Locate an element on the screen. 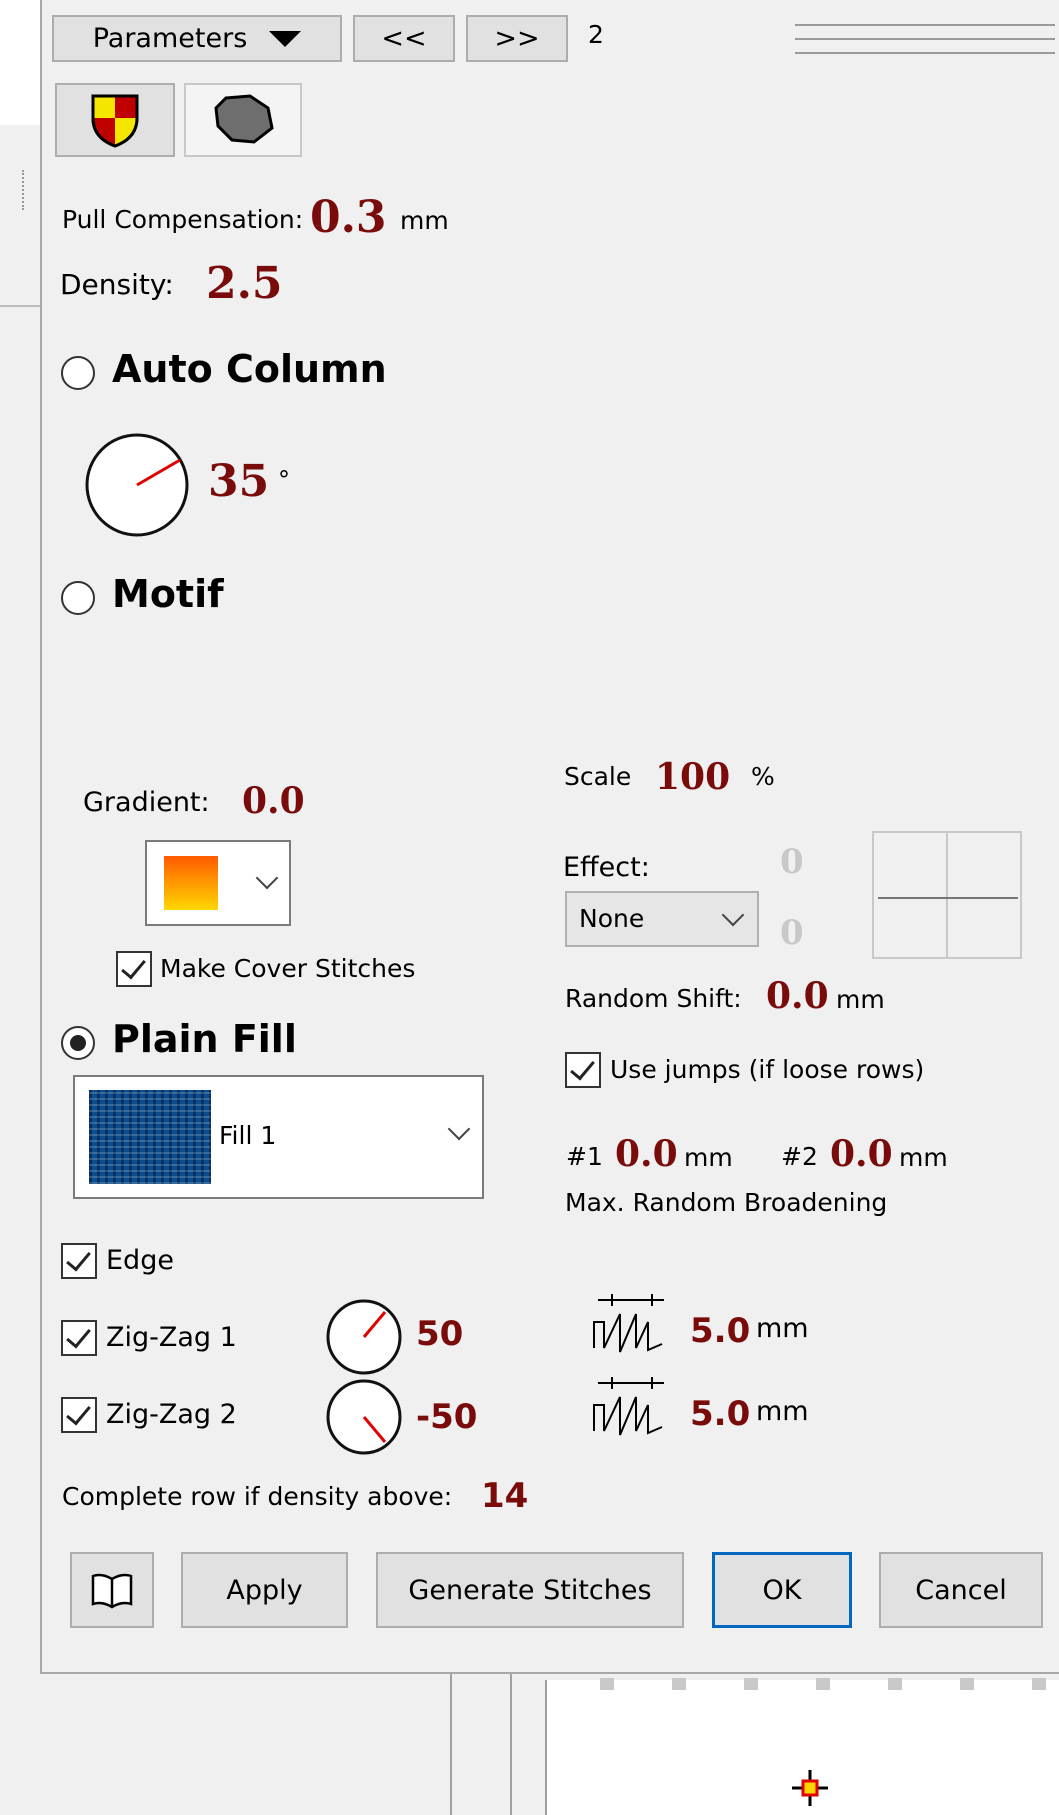 This screenshot has height=1815, width=1059. ok-button: OK is located at coordinates (782, 1590).